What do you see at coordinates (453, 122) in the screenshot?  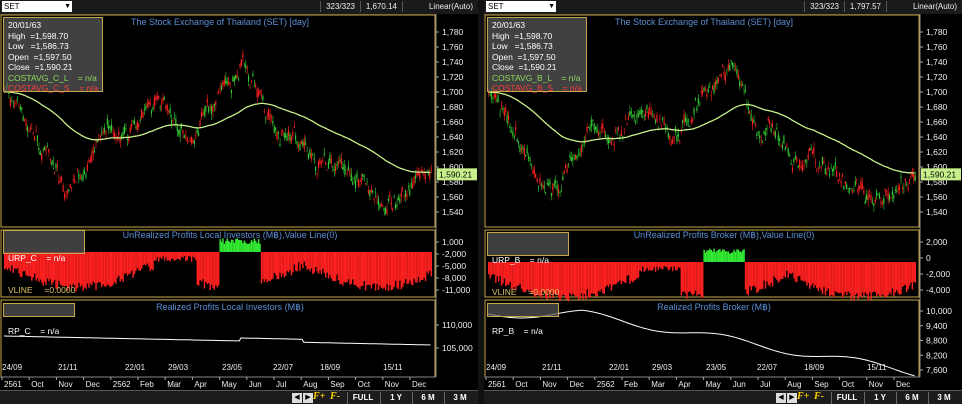 I see `price-tick-label: 1,660` at bounding box center [453, 122].